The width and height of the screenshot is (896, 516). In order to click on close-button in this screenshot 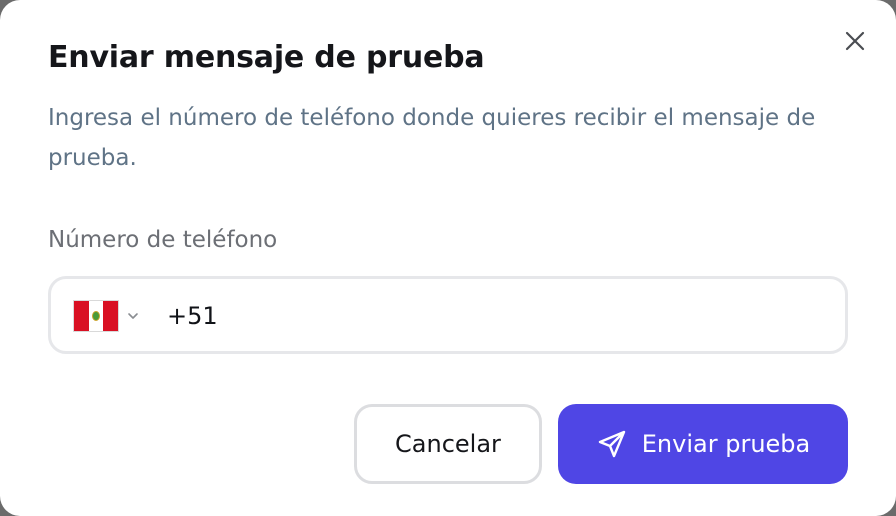, I will do `click(855, 41)`.